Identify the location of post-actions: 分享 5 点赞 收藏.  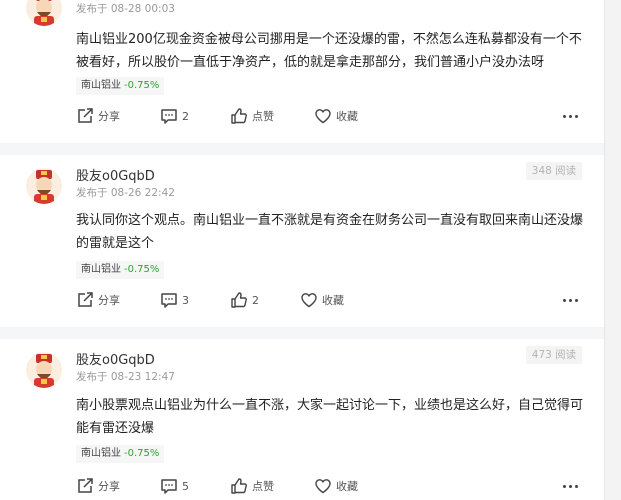
(332, 486).